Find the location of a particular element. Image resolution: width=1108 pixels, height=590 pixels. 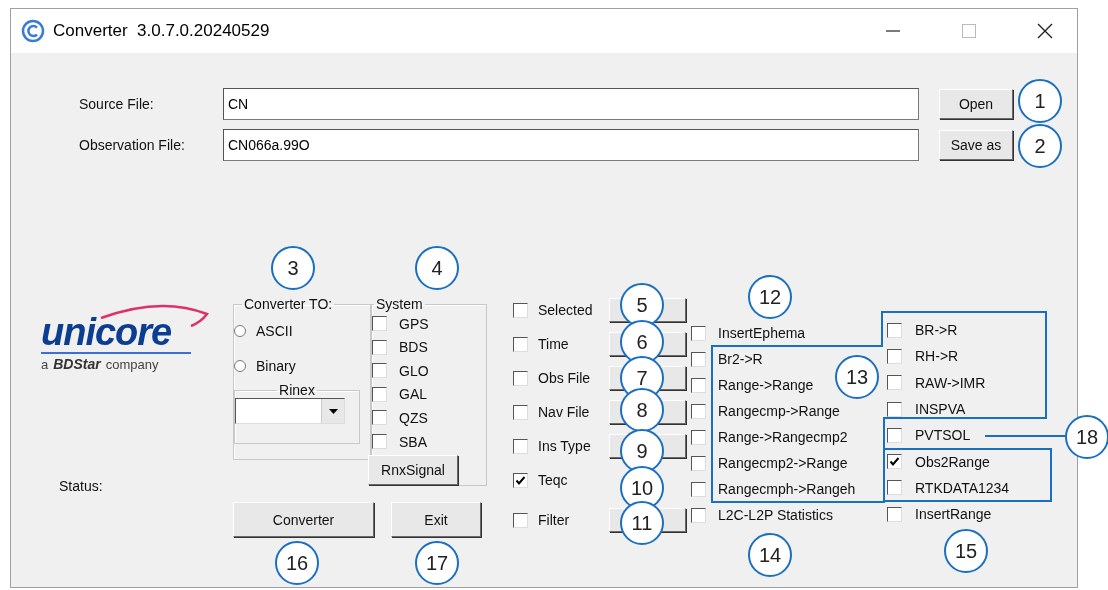

checkbox-label: INSPVA is located at coordinates (940, 409).